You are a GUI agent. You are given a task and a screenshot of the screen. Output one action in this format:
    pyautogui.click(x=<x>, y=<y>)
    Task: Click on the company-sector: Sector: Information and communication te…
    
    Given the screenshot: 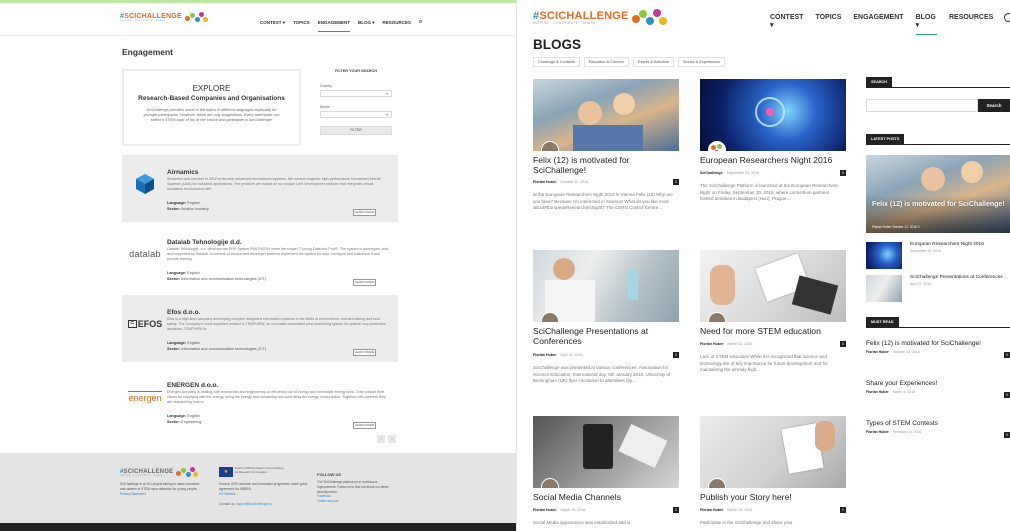 What is the action you would take?
    pyautogui.click(x=217, y=279)
    